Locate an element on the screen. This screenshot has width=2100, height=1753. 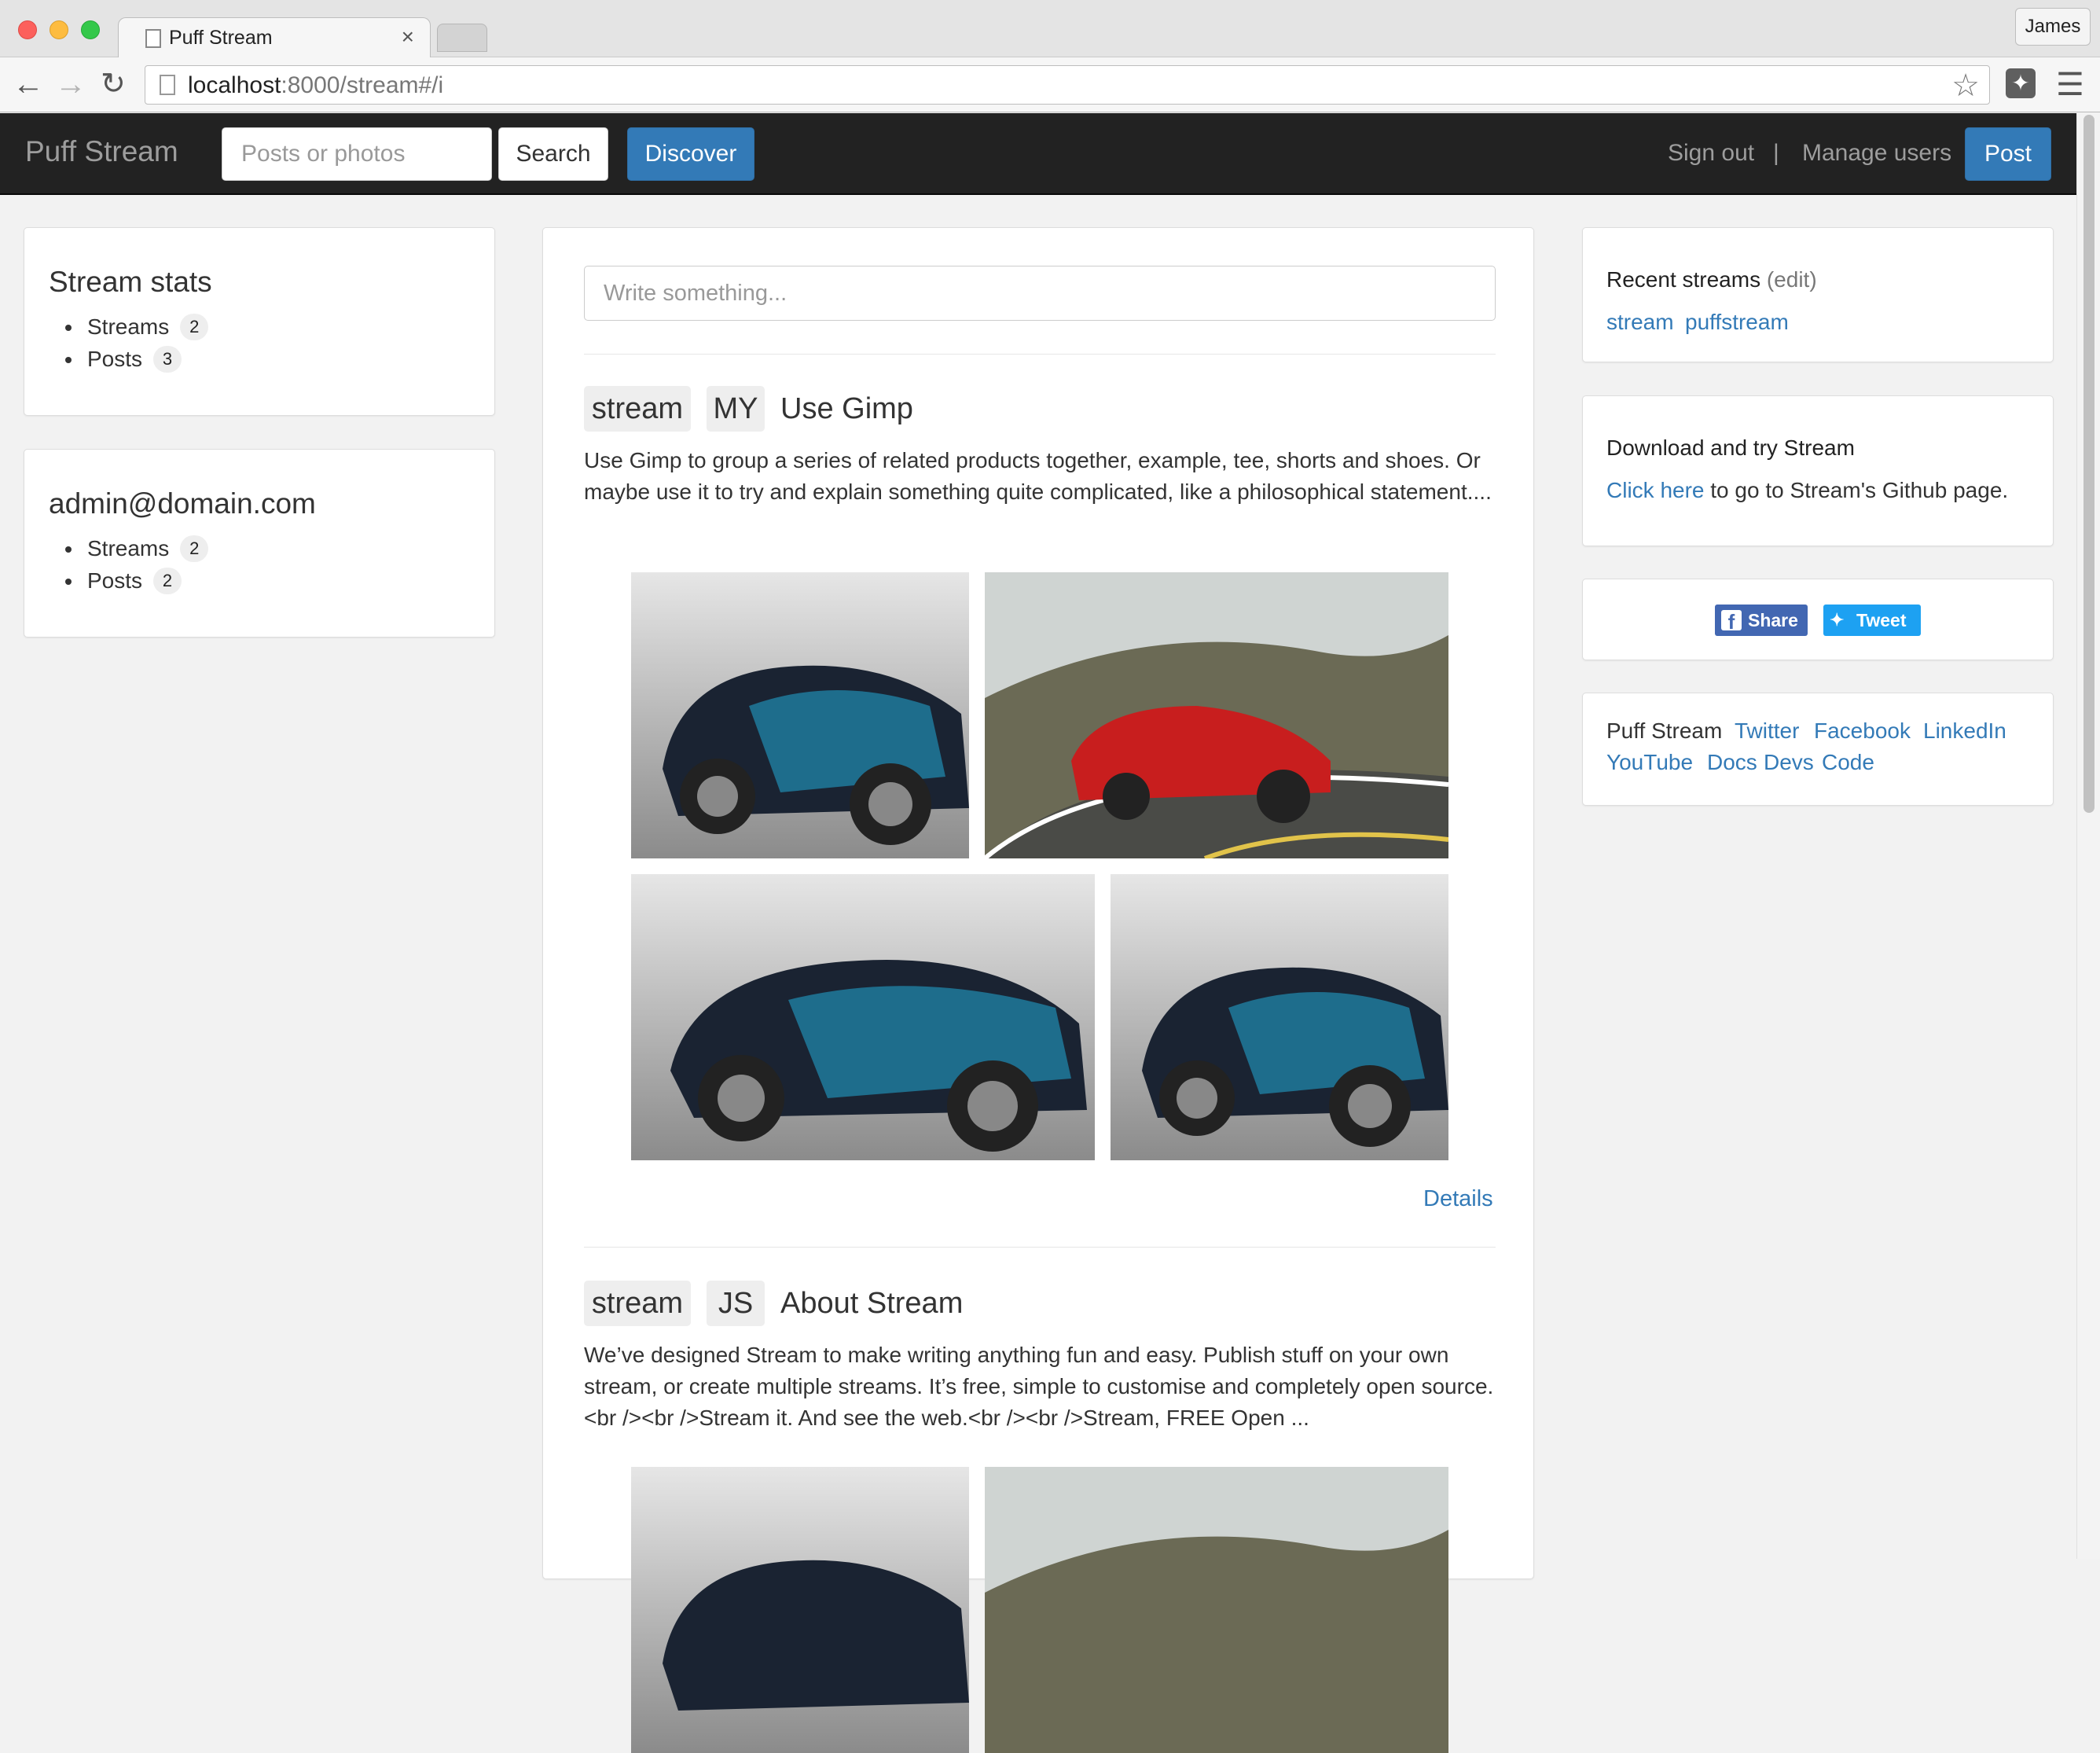
twitter-icon: ✦ is located at coordinates (1837, 620).